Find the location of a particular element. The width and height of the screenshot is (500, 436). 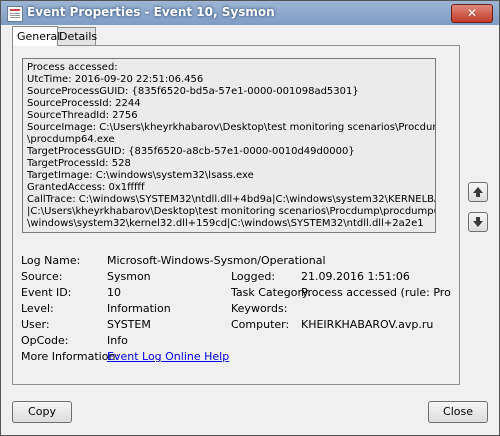

opcode-value: Info is located at coordinates (117, 340).